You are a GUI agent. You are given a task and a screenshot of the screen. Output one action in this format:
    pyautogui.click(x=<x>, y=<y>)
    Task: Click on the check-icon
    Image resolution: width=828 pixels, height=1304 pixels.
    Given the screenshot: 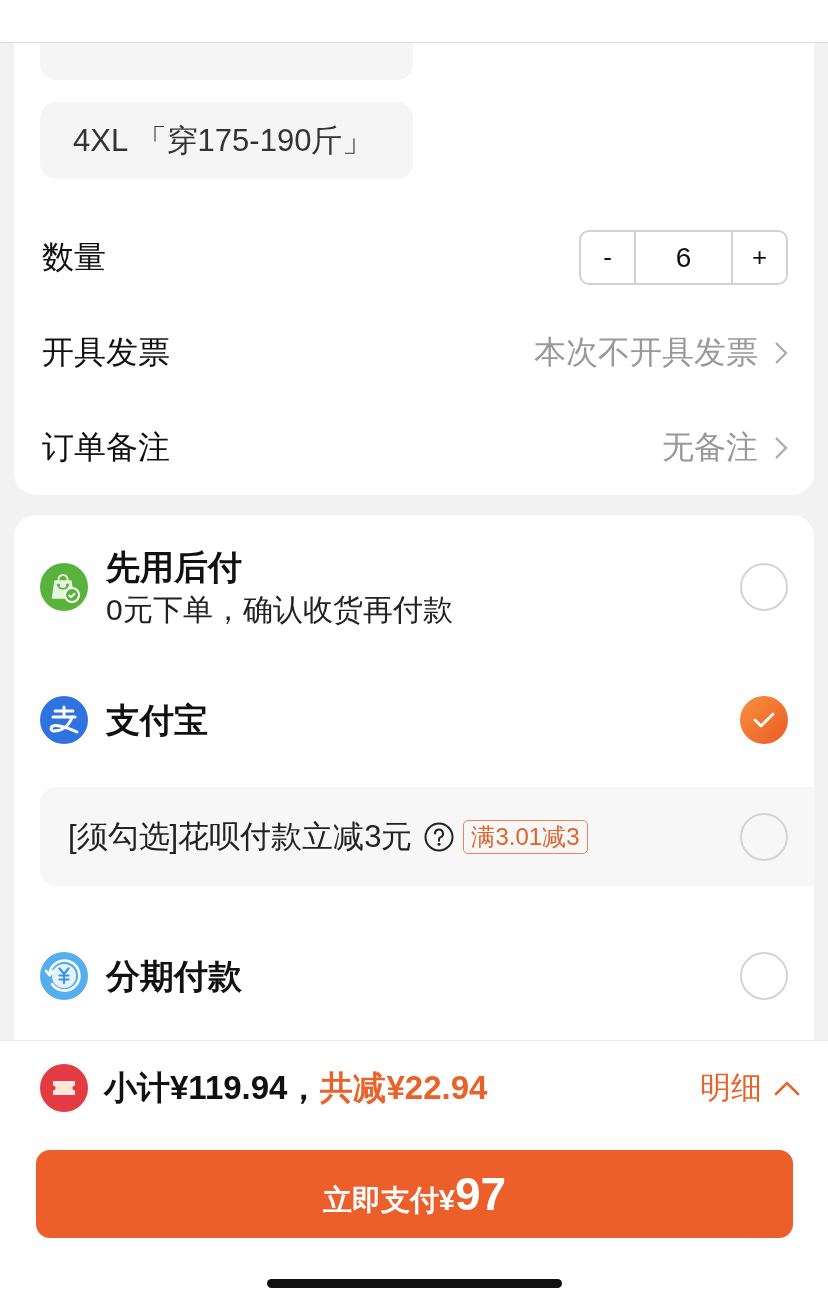 What is the action you would take?
    pyautogui.click(x=764, y=720)
    